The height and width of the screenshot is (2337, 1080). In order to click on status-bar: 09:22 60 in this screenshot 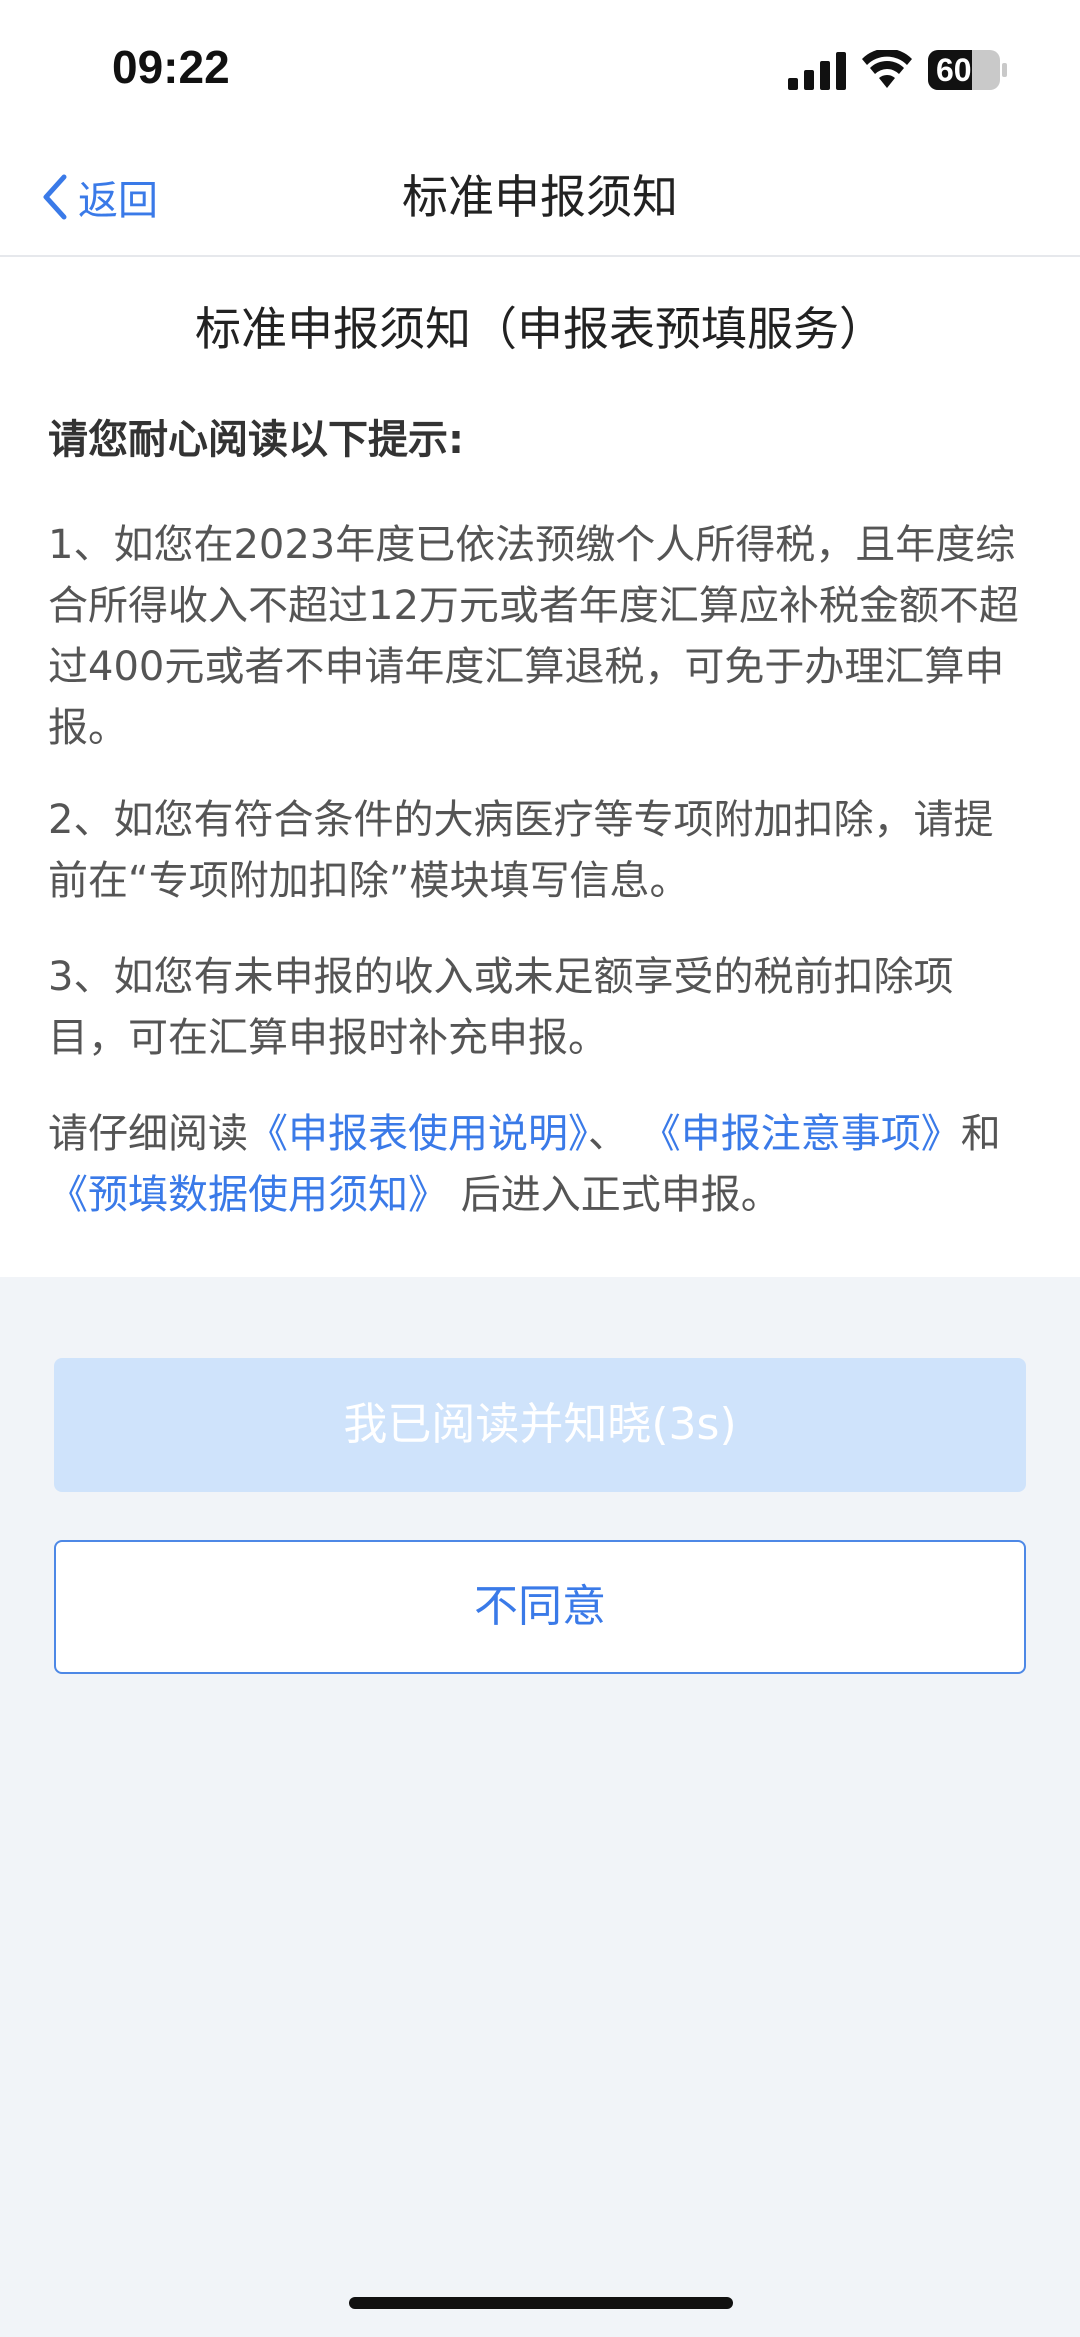, I will do `click(540, 70)`.